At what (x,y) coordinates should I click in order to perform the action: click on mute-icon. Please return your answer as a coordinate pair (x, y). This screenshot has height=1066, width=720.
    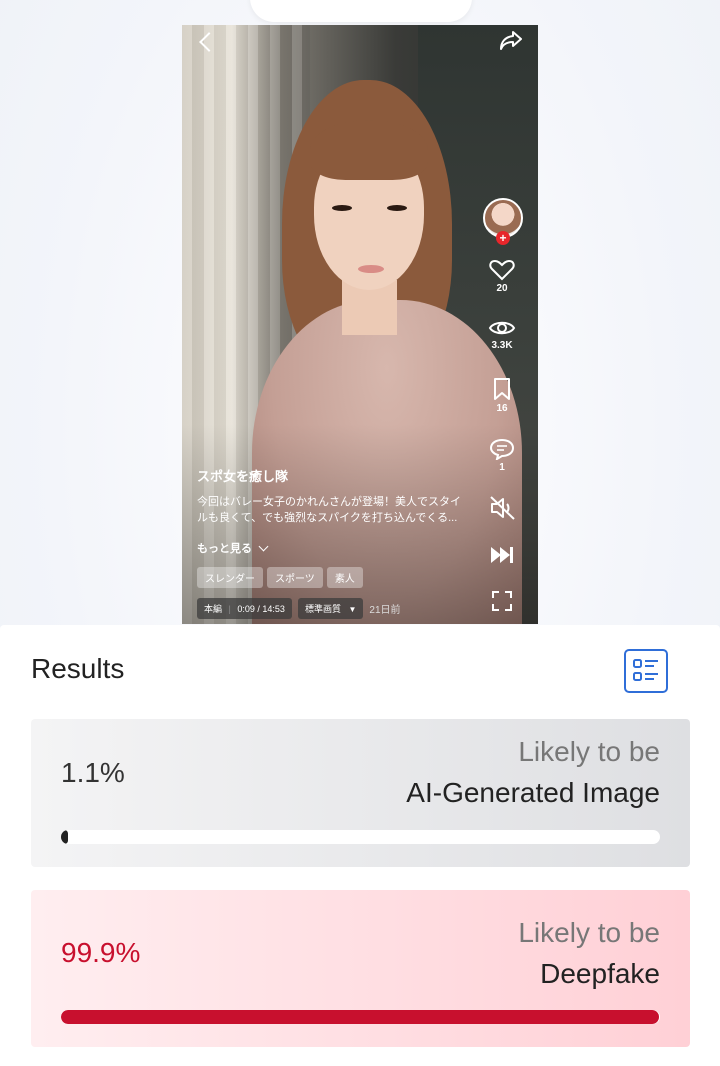
    Looking at the image, I should click on (502, 508).